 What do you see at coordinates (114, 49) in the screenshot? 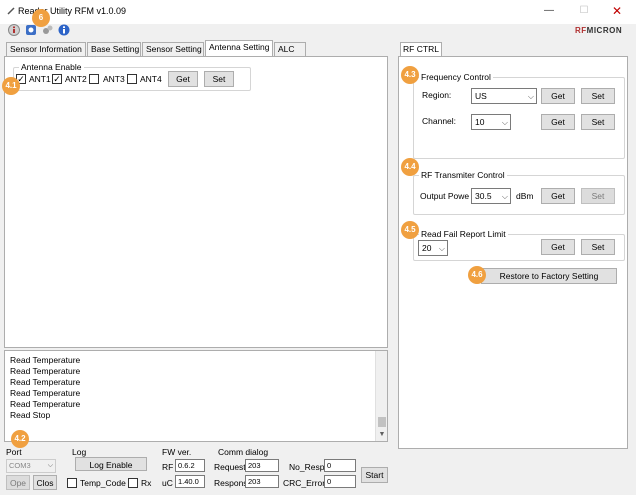
I see `tab-base-setting: Base Setting` at bounding box center [114, 49].